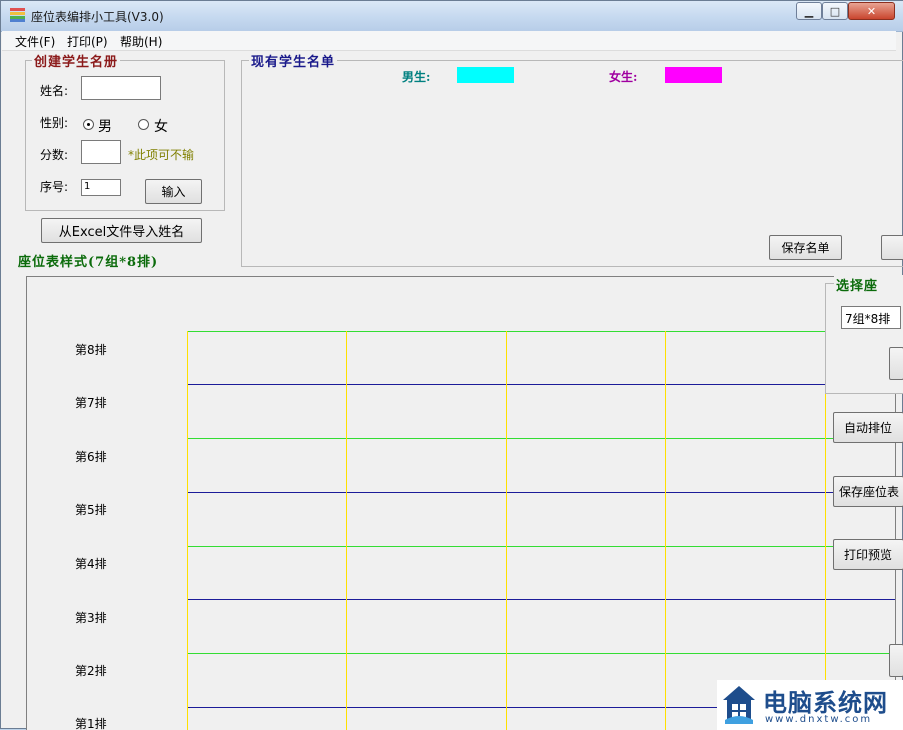 This screenshot has height=730, width=903. What do you see at coordinates (97, 17) in the screenshot?
I see `window-title: 座位表编排小工具(V3.0)` at bounding box center [97, 17].